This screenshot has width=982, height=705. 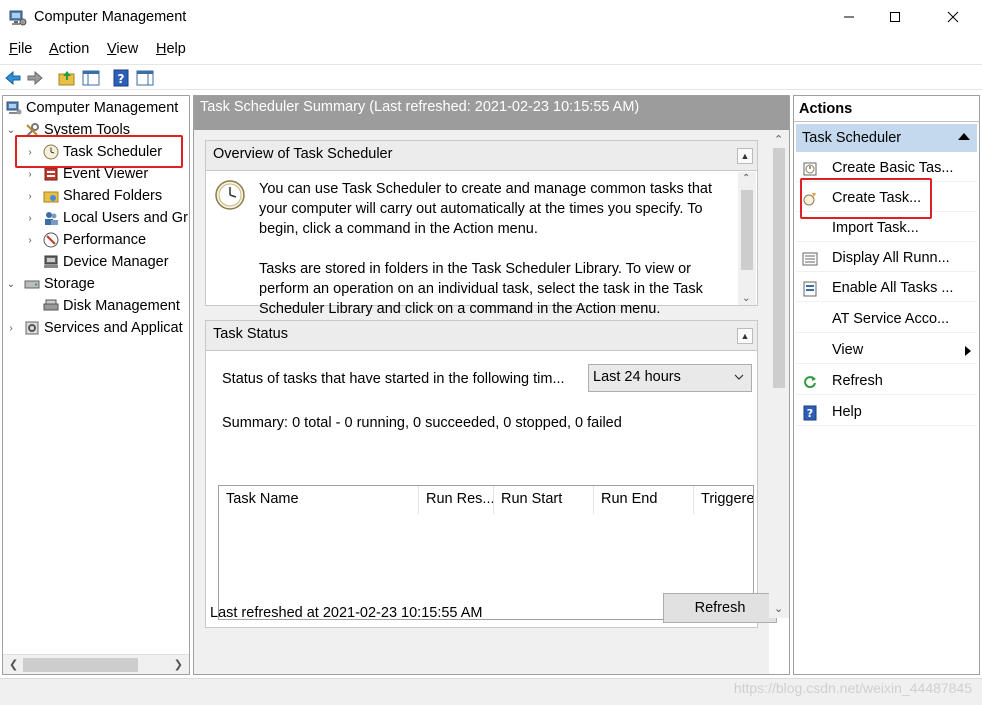 I want to click on column-header-run-start: Run Start, so click(x=544, y=500).